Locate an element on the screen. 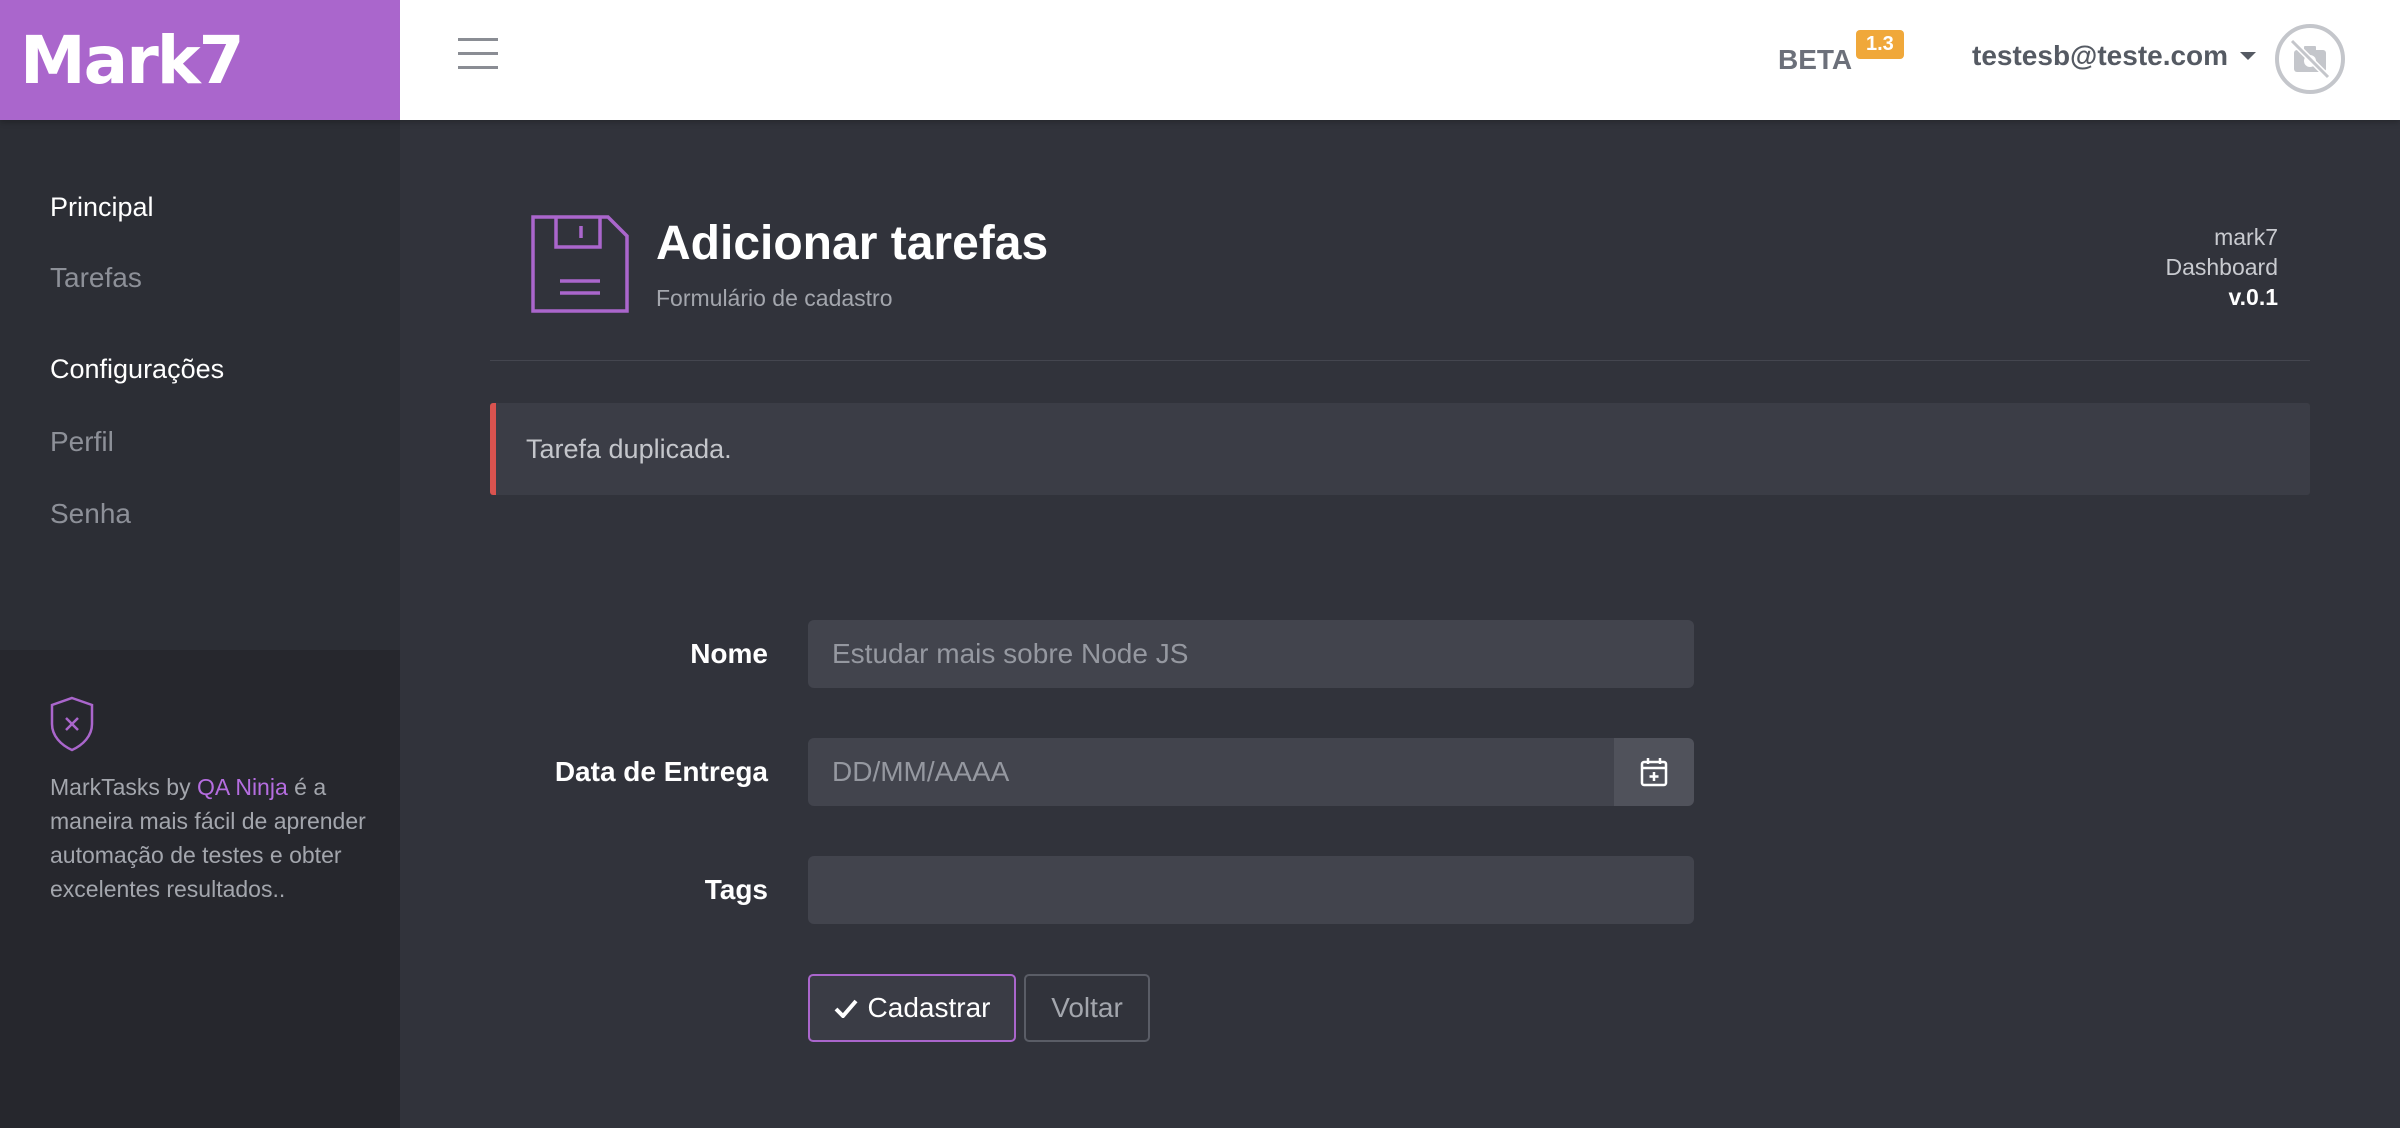  date-label: Data de Entrega is located at coordinates (661, 771).